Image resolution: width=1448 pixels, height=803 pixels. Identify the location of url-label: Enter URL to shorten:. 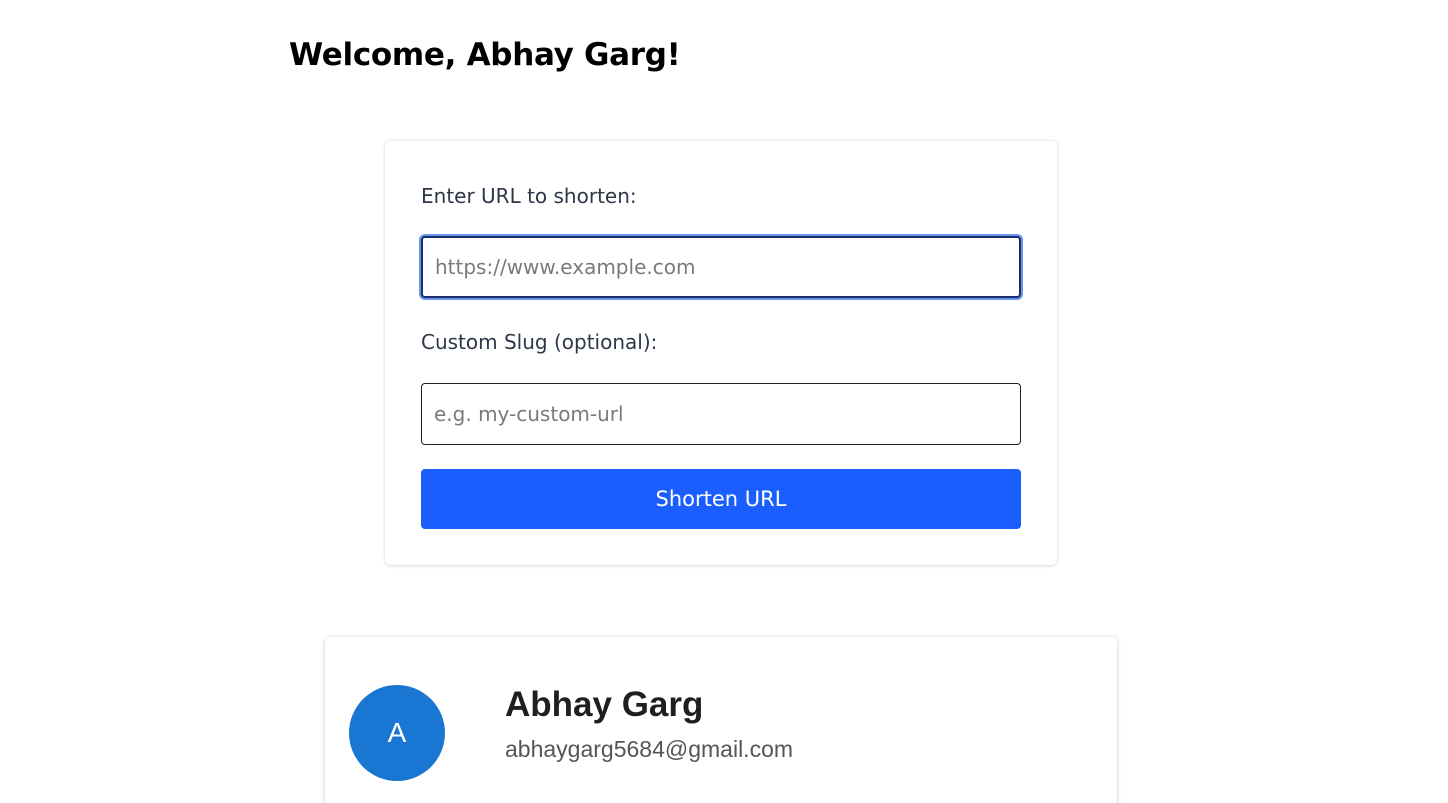
(529, 196).